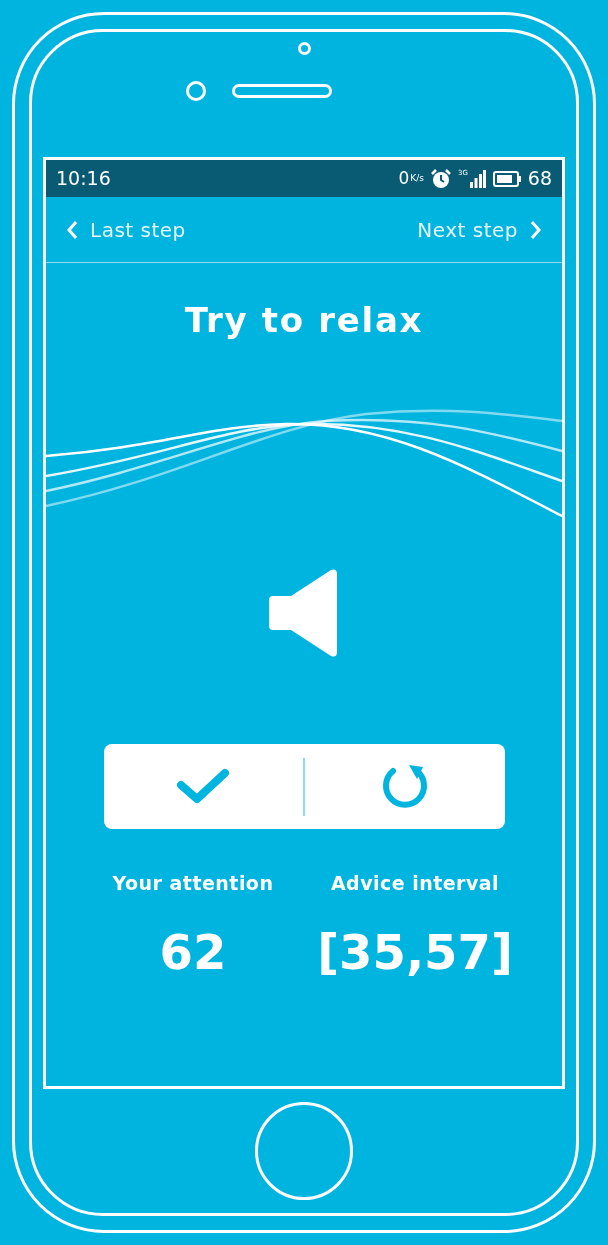 The width and height of the screenshot is (608, 1245). What do you see at coordinates (304, 320) in the screenshot?
I see `screen-title: Try to relax` at bounding box center [304, 320].